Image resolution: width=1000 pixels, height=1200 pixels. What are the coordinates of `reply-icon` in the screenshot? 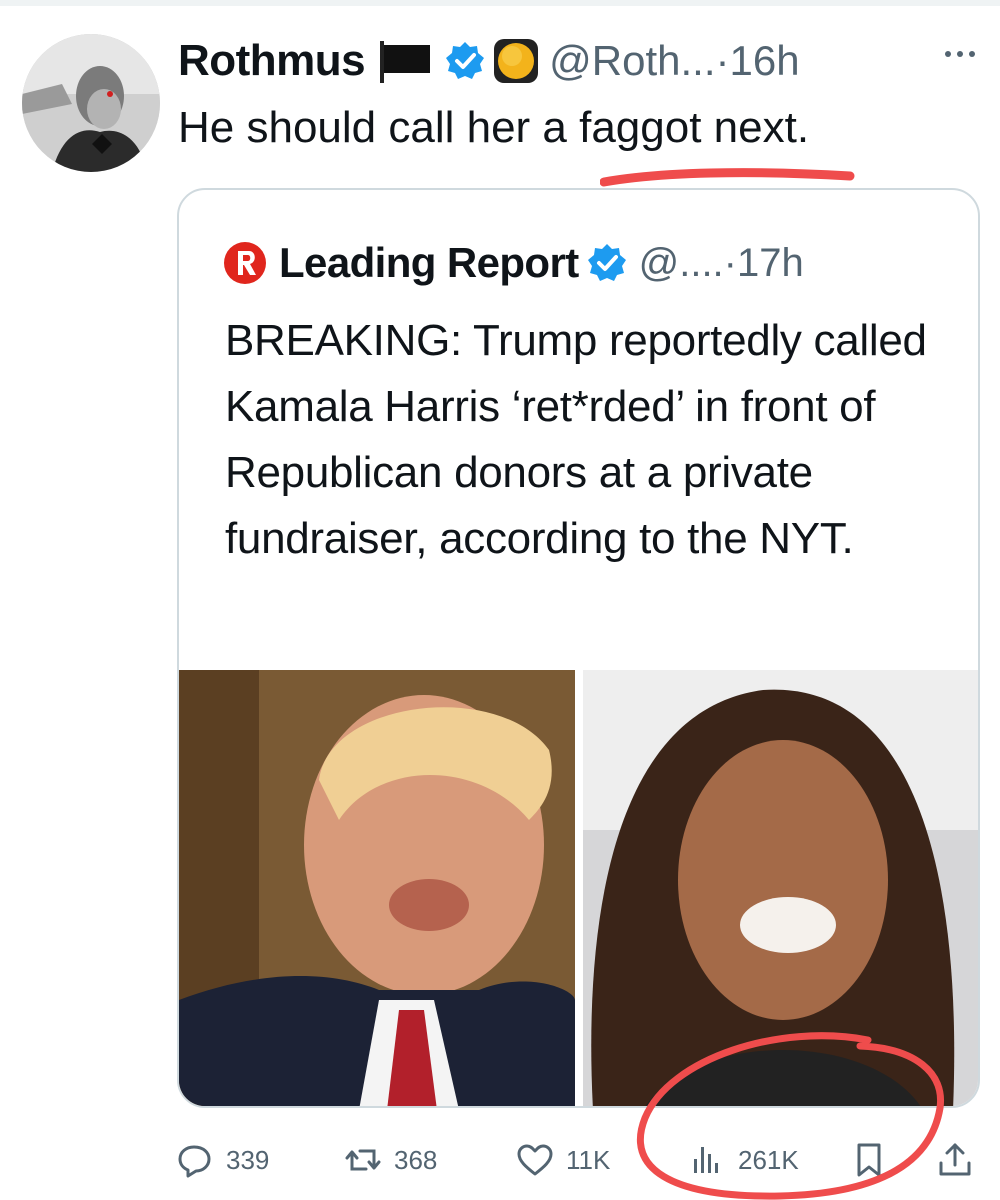 It's located at (194, 1161).